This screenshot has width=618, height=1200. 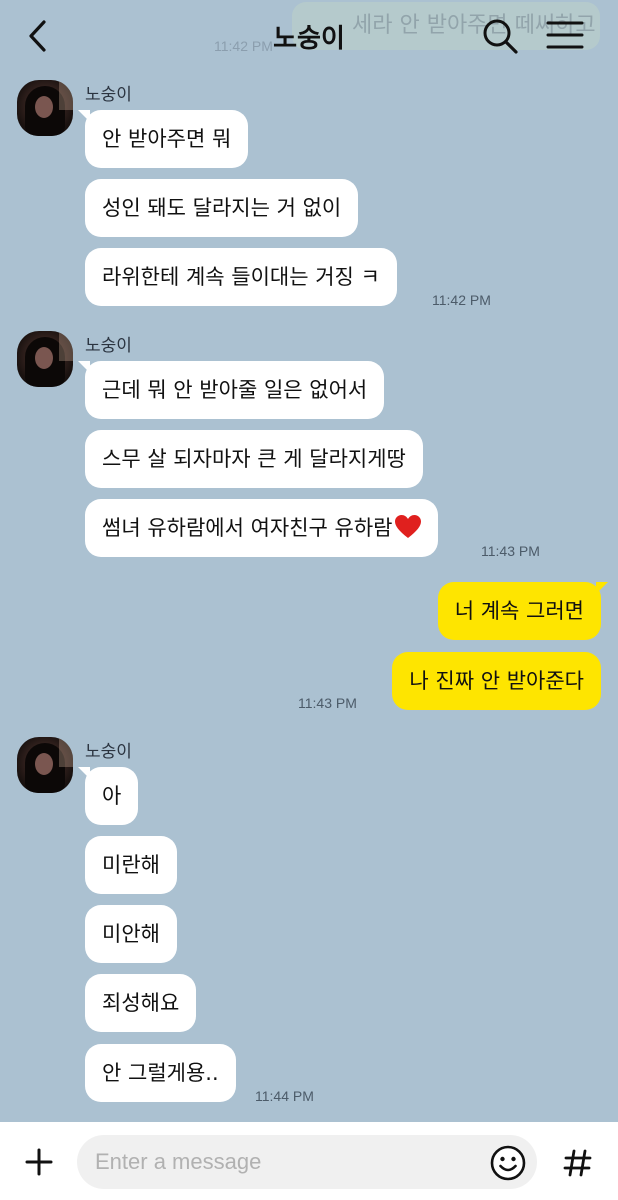 I want to click on message-time: 11:44 PM, so click(x=284, y=1096).